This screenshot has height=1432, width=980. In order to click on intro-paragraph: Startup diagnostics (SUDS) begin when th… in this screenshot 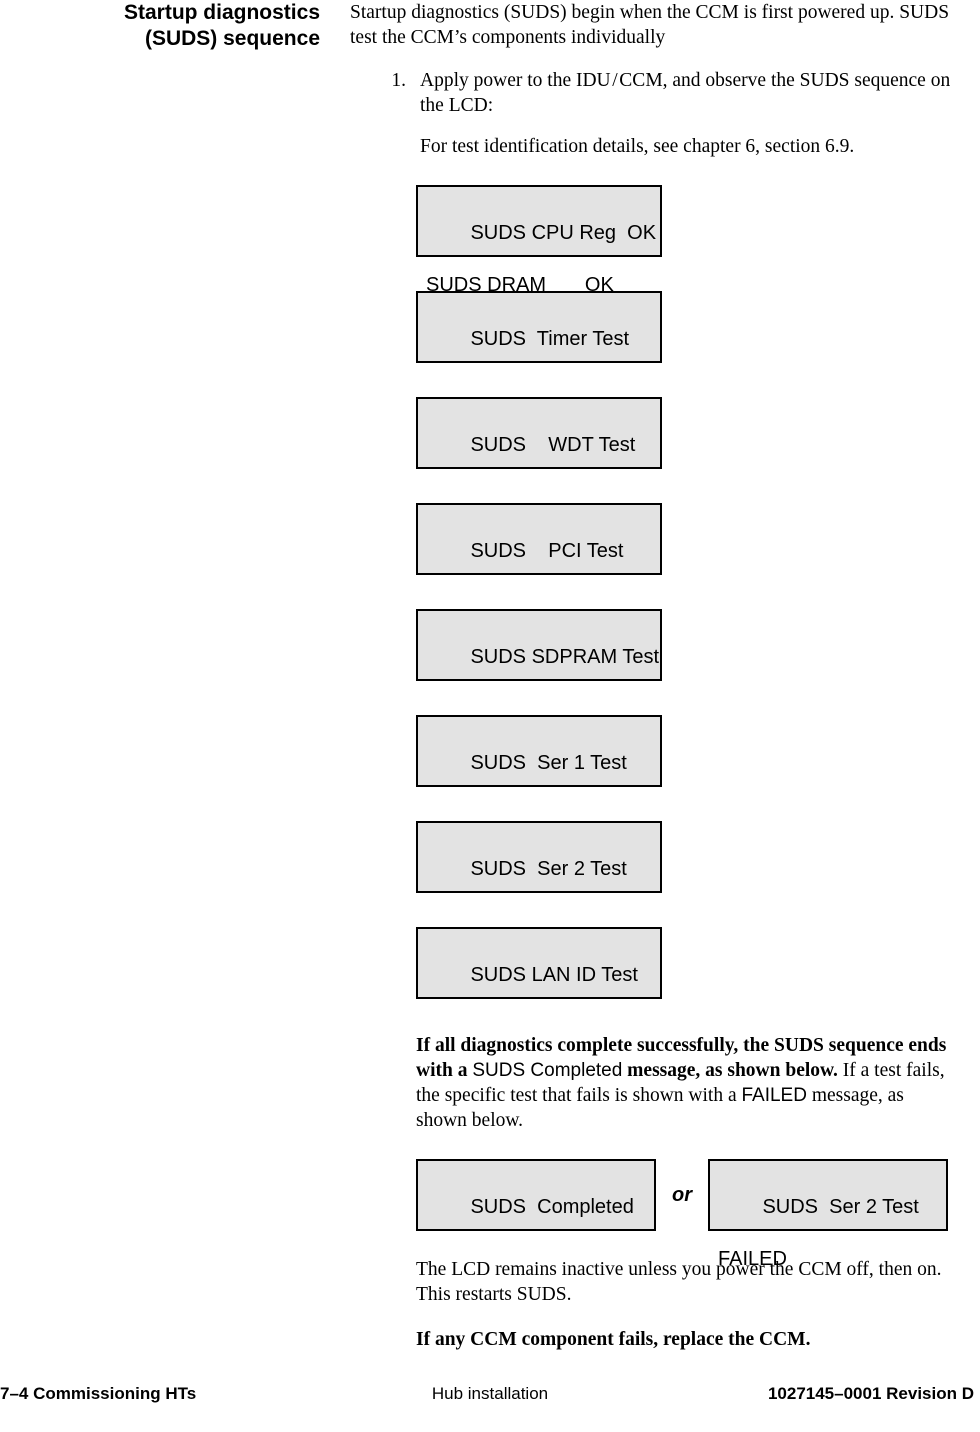, I will do `click(650, 25)`.